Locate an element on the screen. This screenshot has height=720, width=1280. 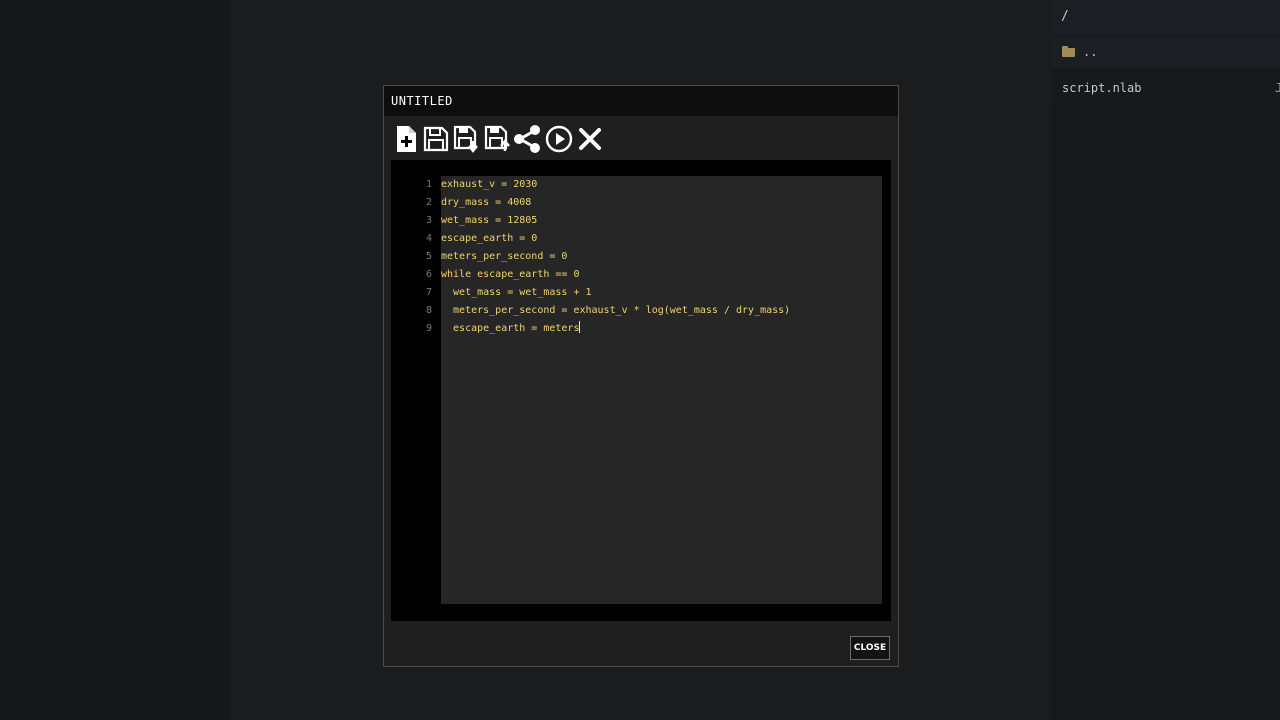
line-number-gutter: 1 2 3 4 5 6 7 8 9 is located at coordinates (416, 257).